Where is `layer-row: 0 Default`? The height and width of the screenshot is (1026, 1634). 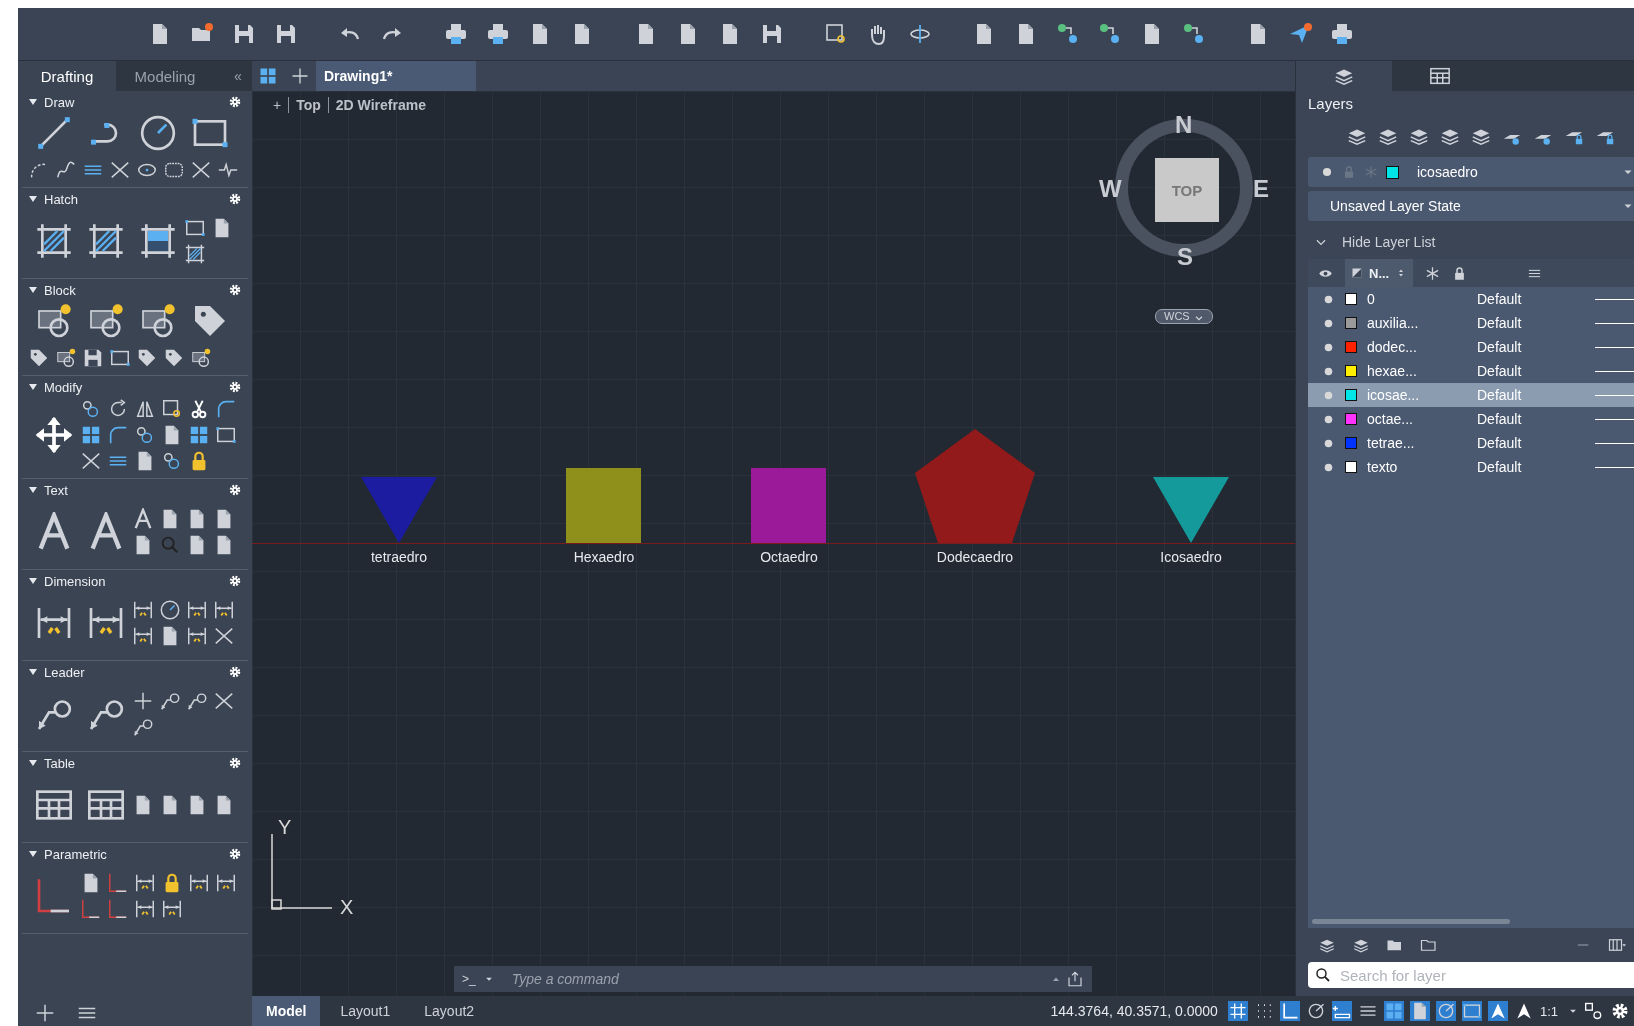
layer-row: 0 Default is located at coordinates (1471, 299).